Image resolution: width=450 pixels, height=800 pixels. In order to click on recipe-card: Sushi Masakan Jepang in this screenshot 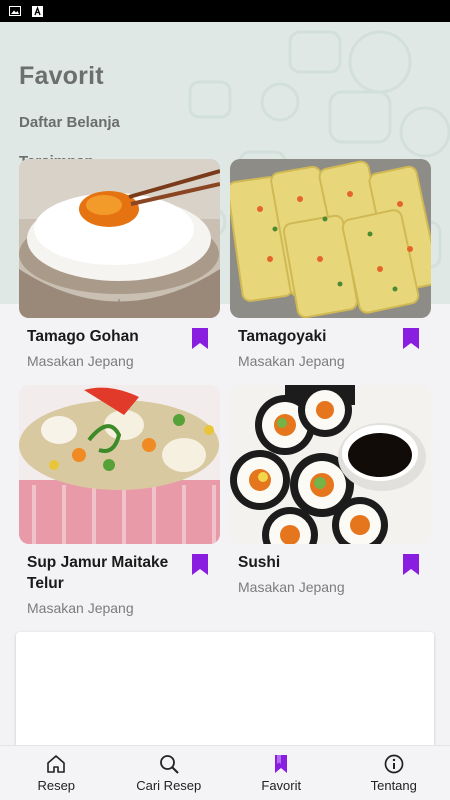, I will do `click(330, 502)`.